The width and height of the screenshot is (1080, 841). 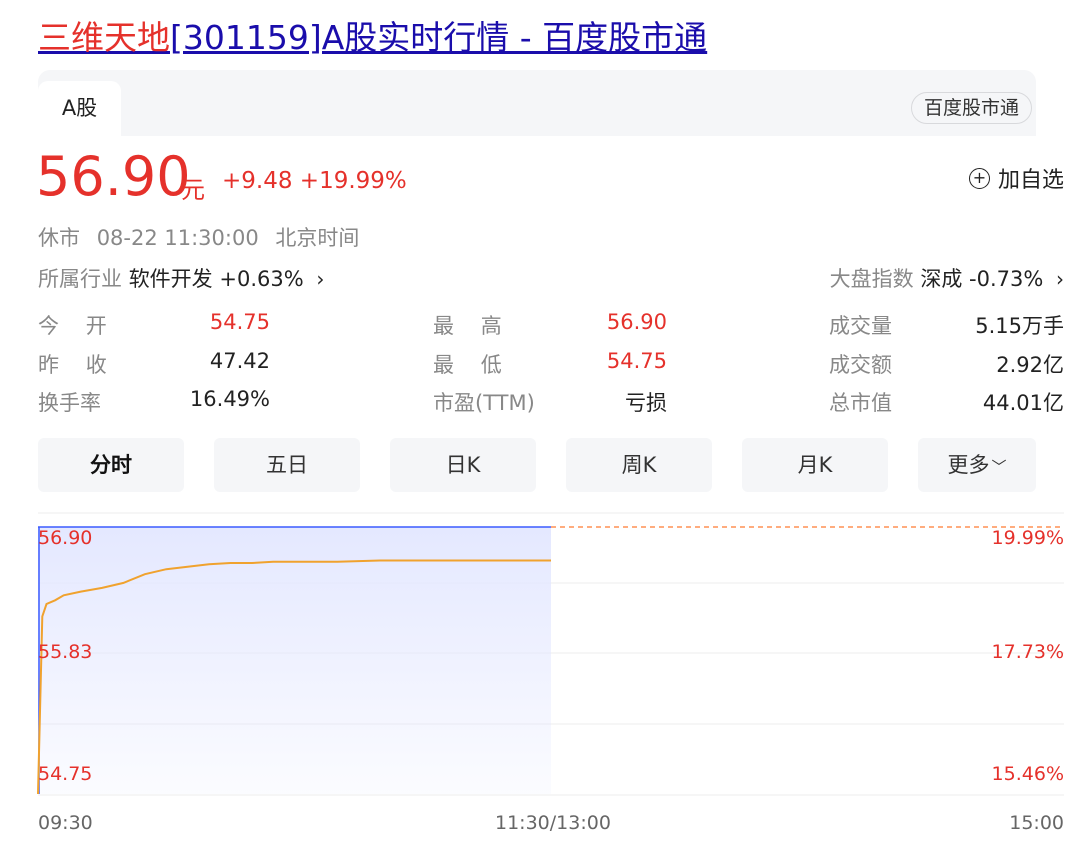 I want to click on stat-value: 亏损, so click(x=646, y=403).